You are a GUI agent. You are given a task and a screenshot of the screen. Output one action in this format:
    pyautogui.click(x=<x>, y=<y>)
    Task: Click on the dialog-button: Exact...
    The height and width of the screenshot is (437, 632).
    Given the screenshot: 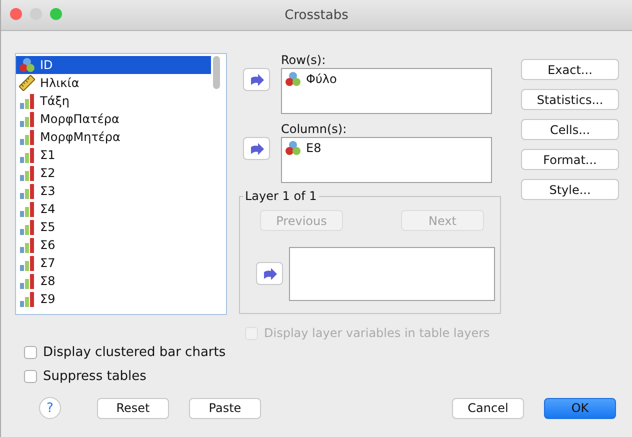 What is the action you would take?
    pyautogui.click(x=570, y=69)
    